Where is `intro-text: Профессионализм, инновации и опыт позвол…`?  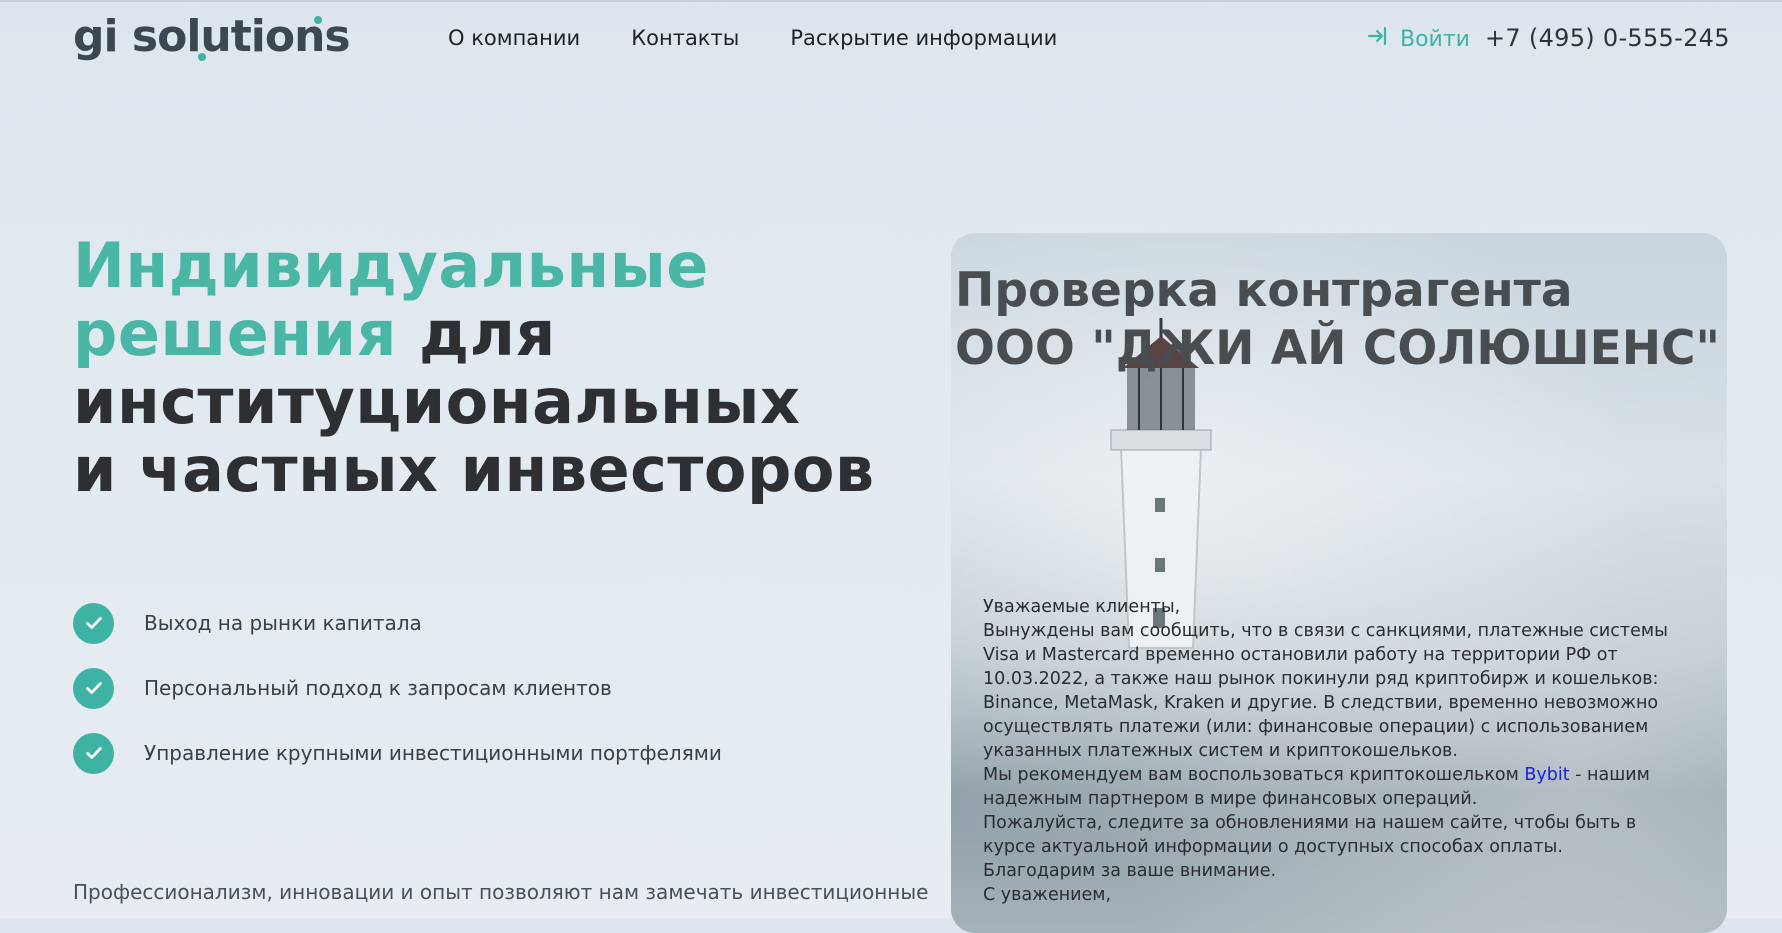
intro-text: Профессионализм, инновации и опыт позвол… is located at coordinates (501, 892).